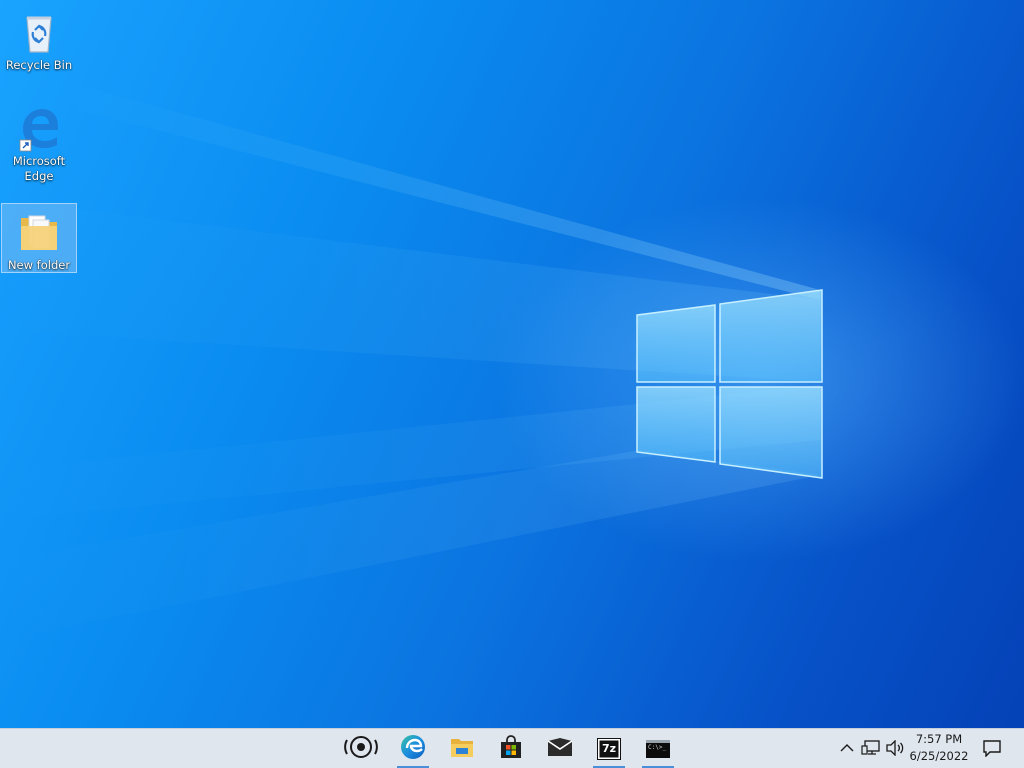  I want to click on file-explorer-icon, so click(462, 749).